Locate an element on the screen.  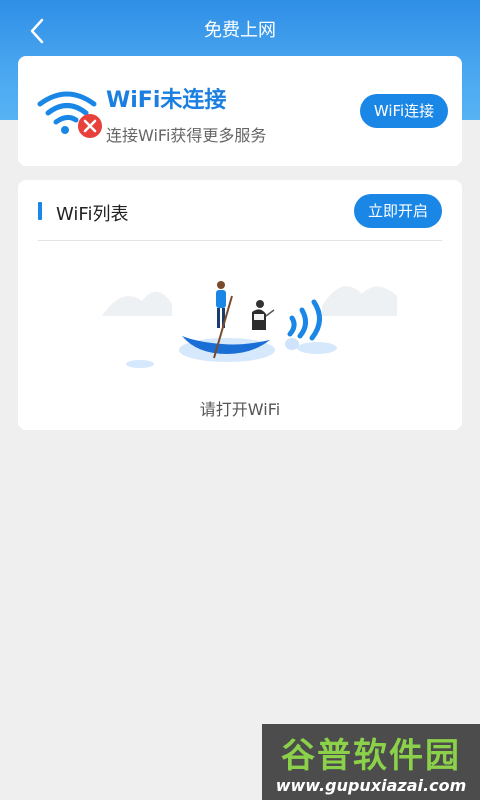
watermark-banner: 谷普软件园 www.gupuxiazai.com is located at coordinates (371, 762).